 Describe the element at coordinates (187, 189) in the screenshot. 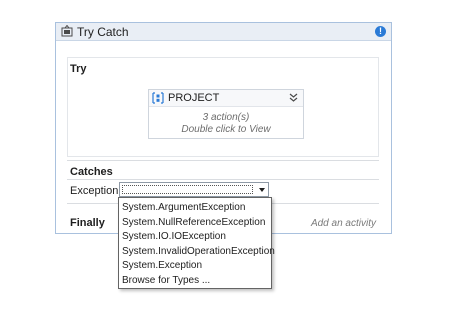

I see `combo-focus-rect` at that location.